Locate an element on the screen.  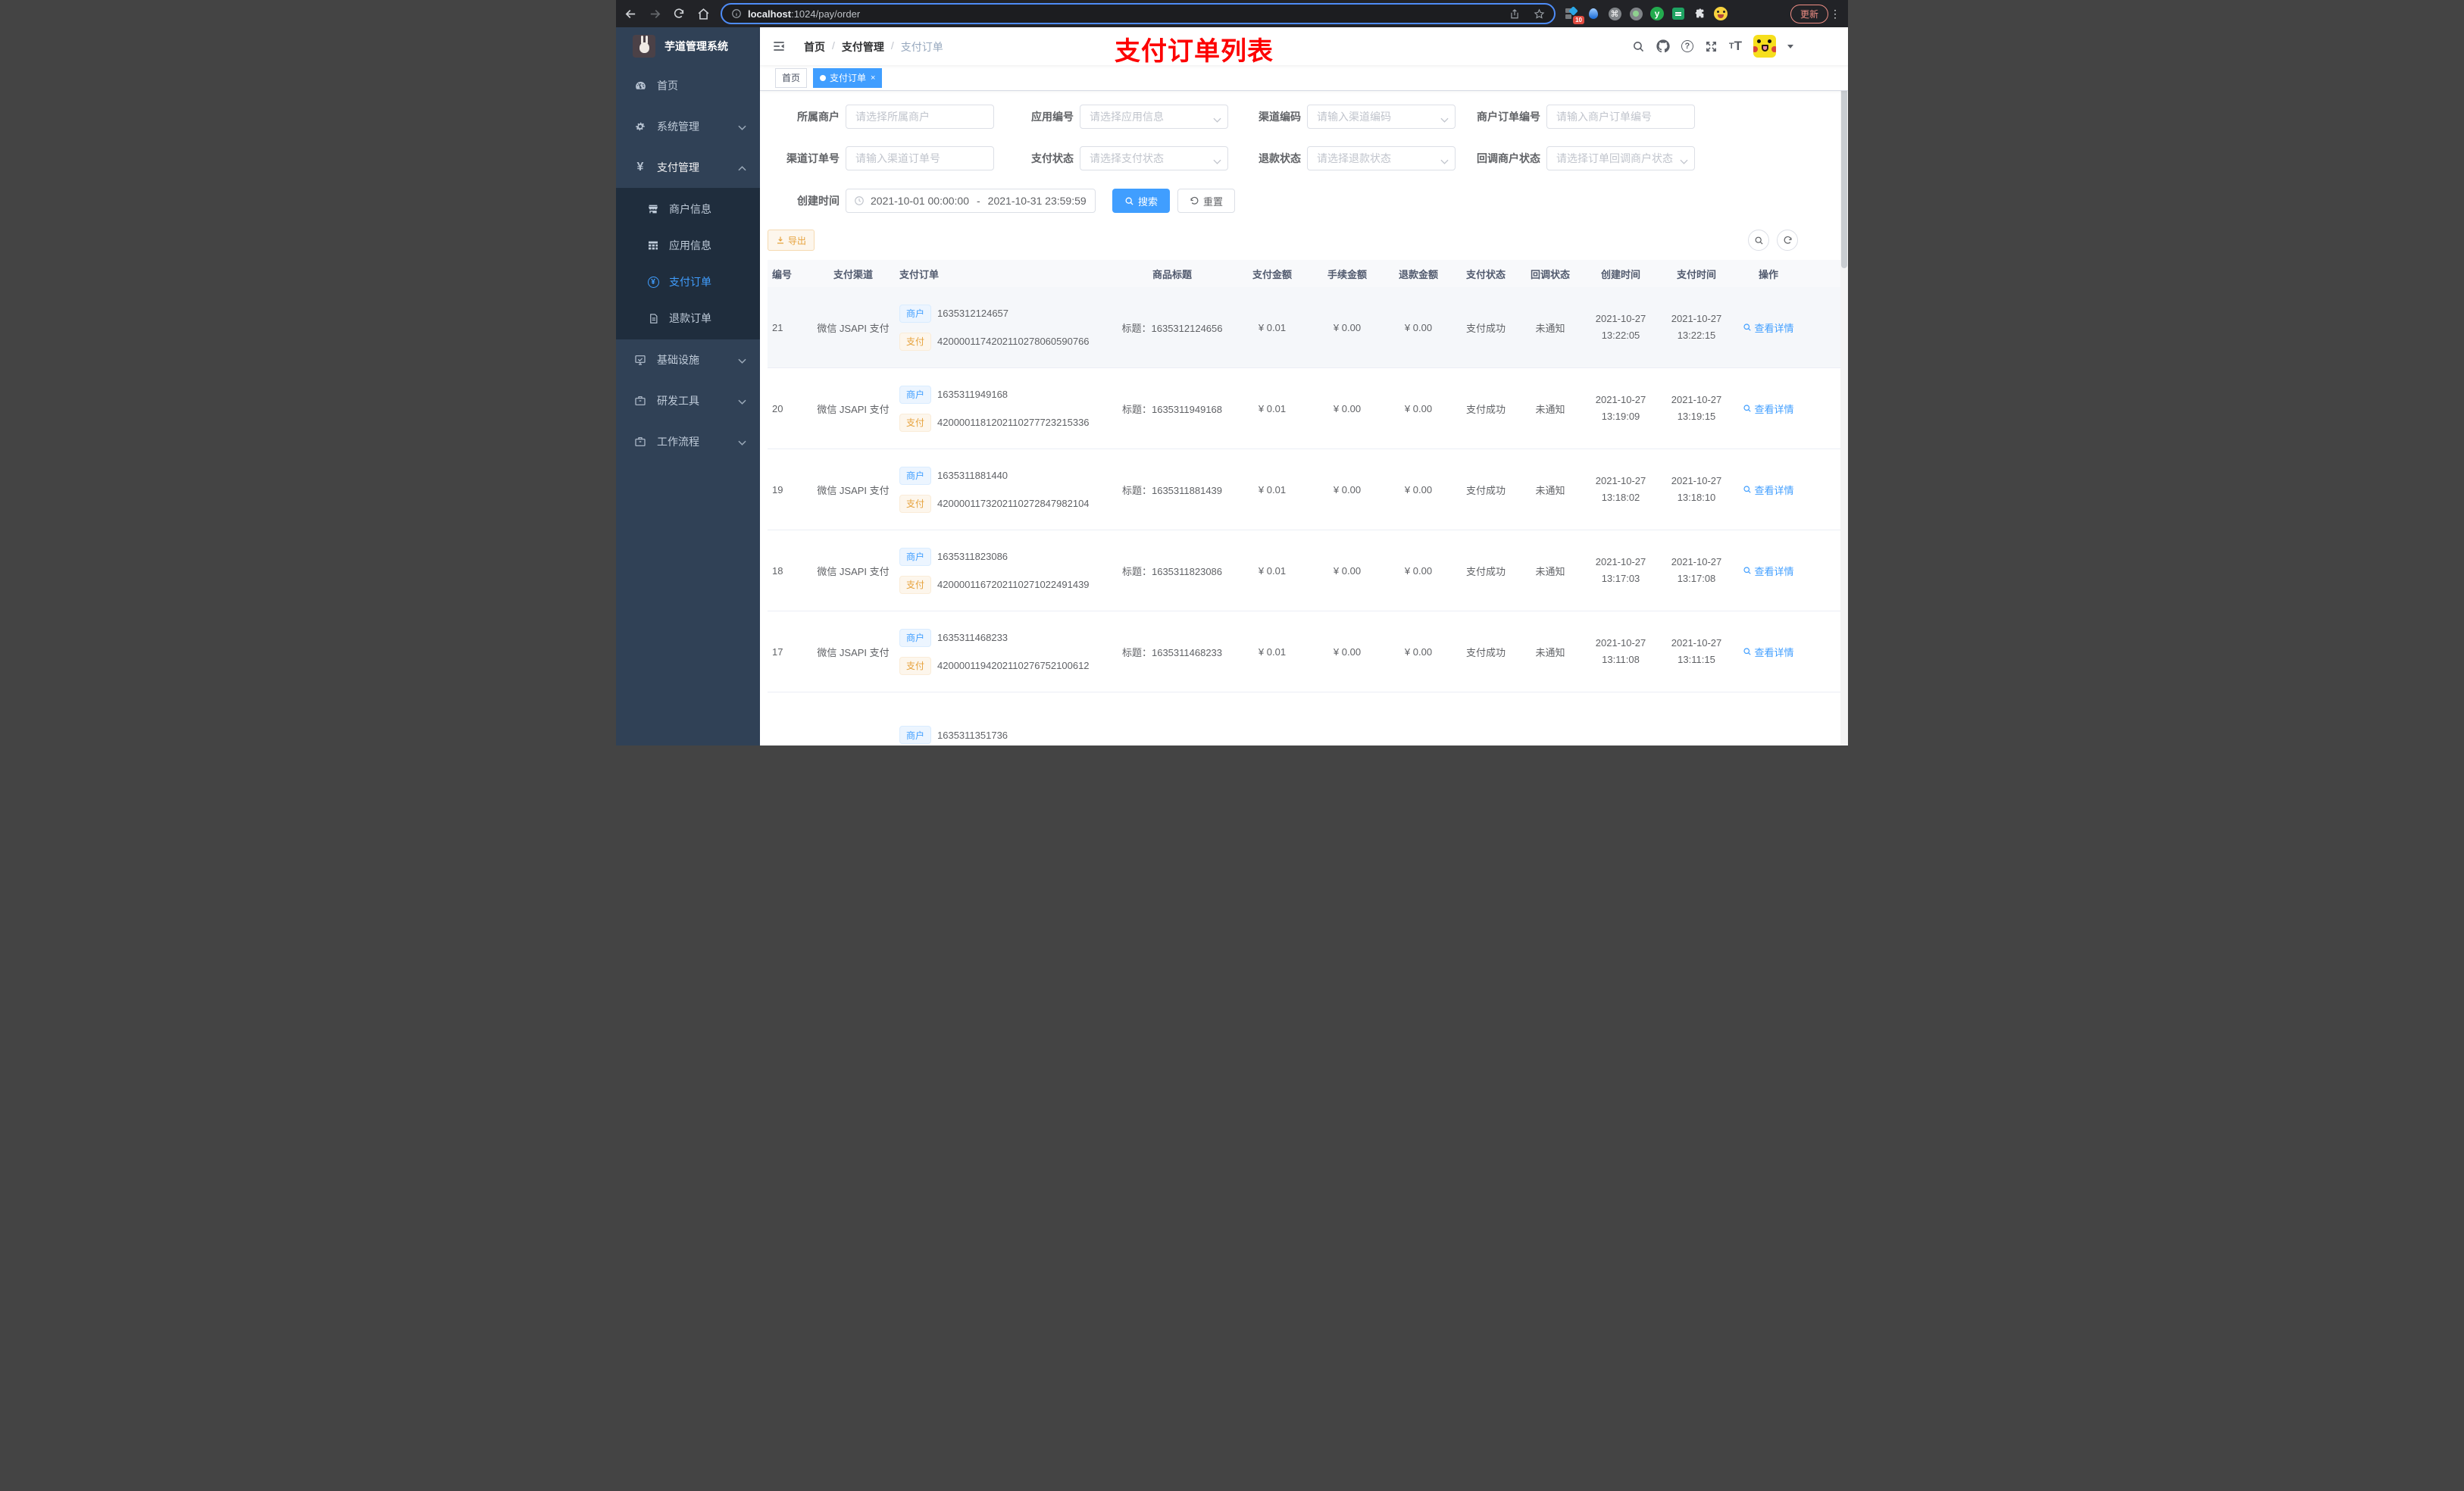
breadcrumb-home: 首页 is located at coordinates (814, 47).